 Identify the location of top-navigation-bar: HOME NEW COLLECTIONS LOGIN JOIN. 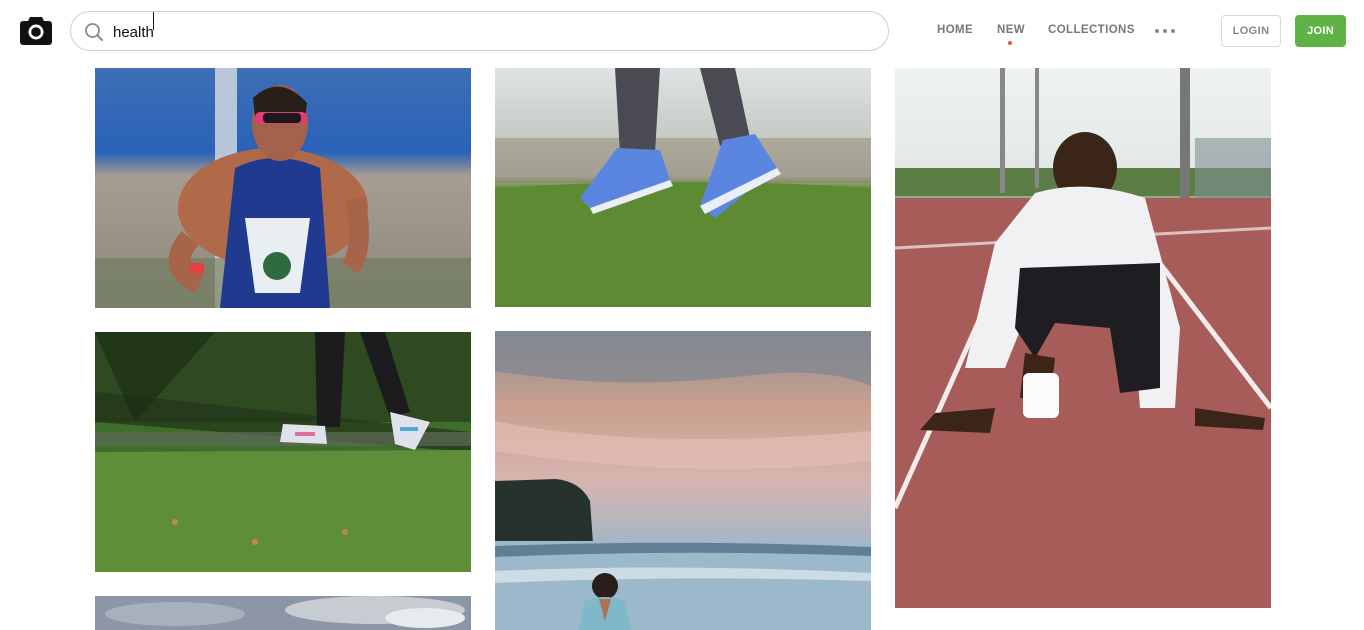
(682, 31).